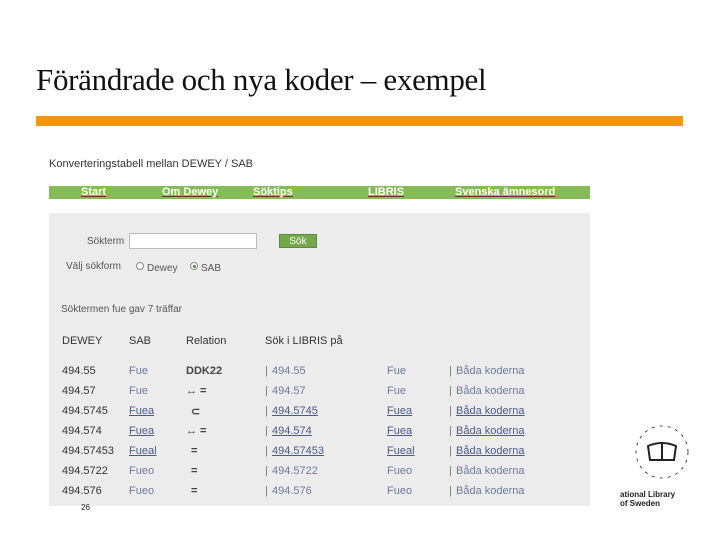 This screenshot has width=720, height=540. What do you see at coordinates (151, 164) in the screenshot?
I see `app-title: Konverteringstabell mellan DEWEY / SAB` at bounding box center [151, 164].